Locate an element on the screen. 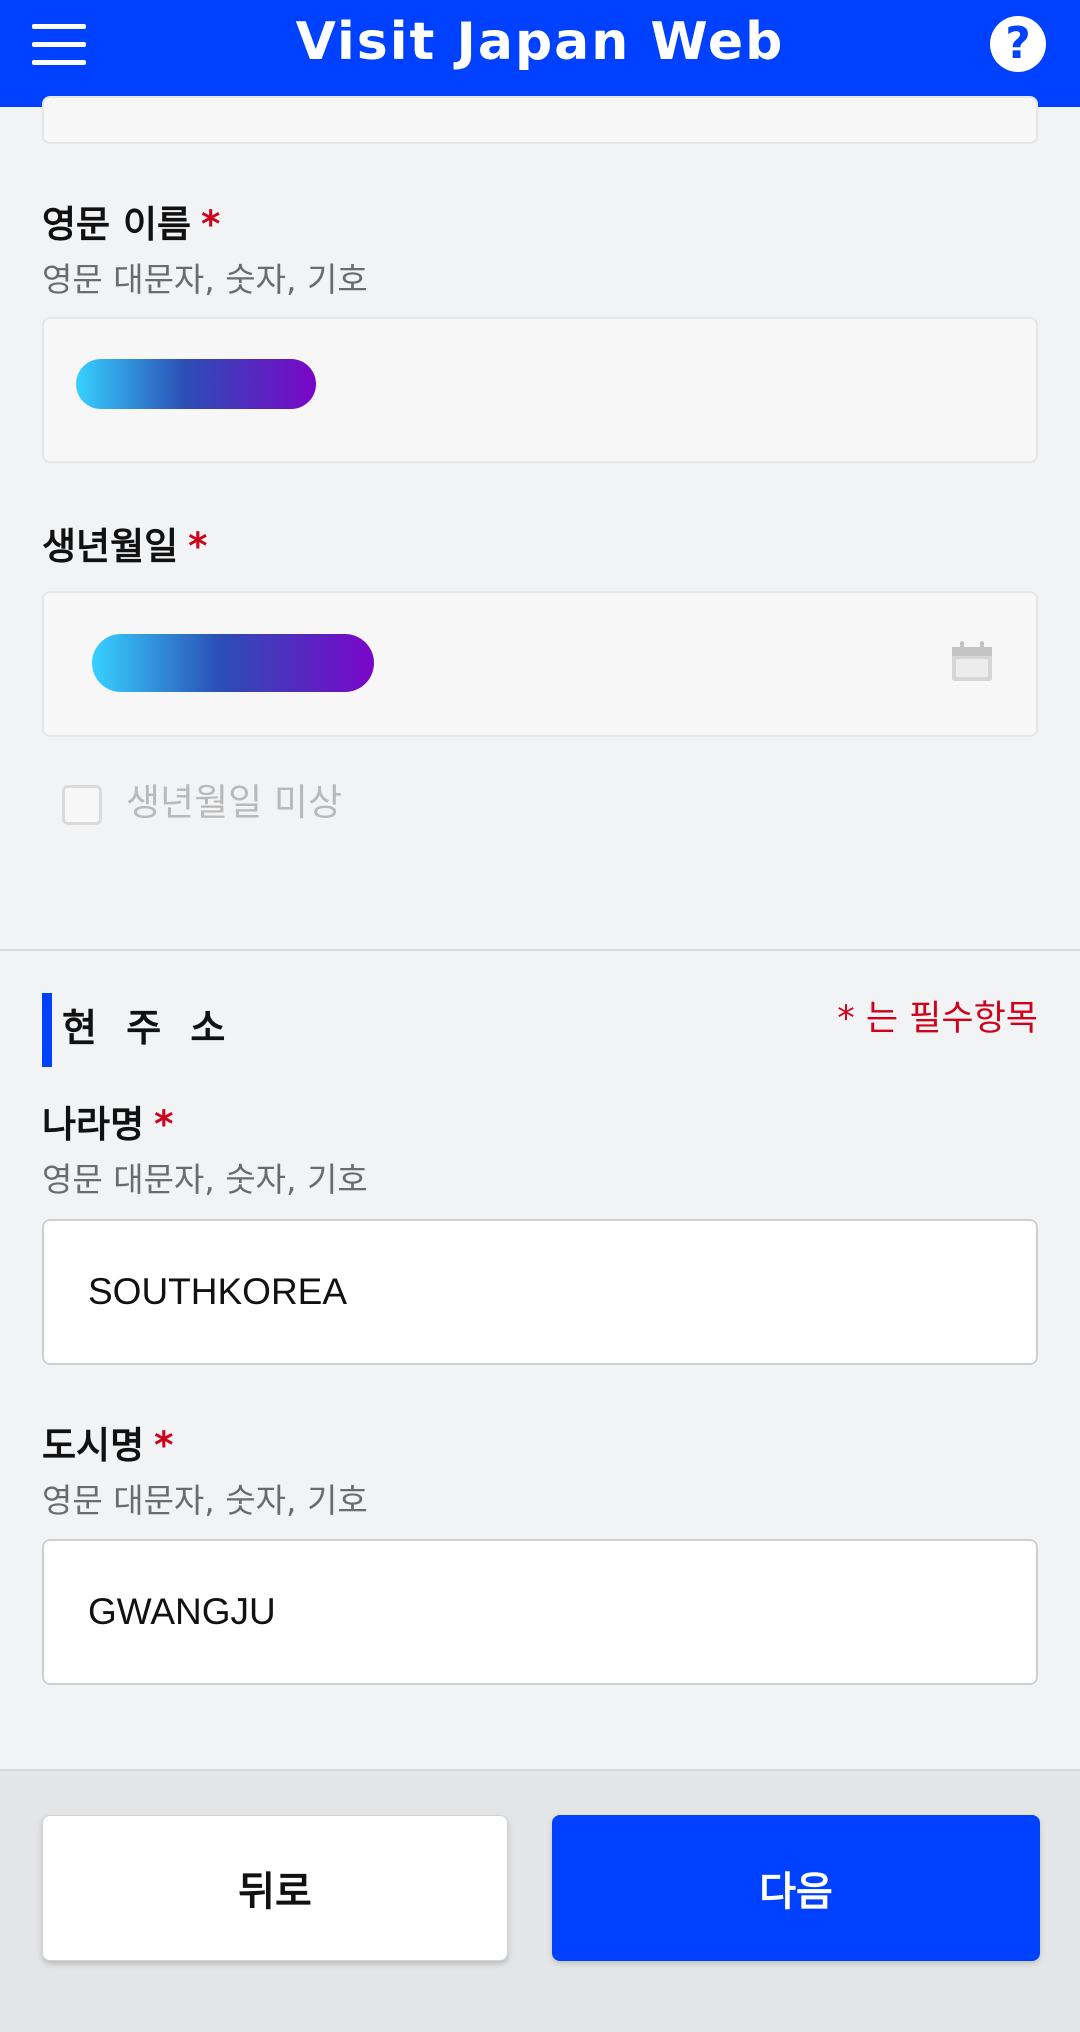  english-name-input is located at coordinates (540, 390).